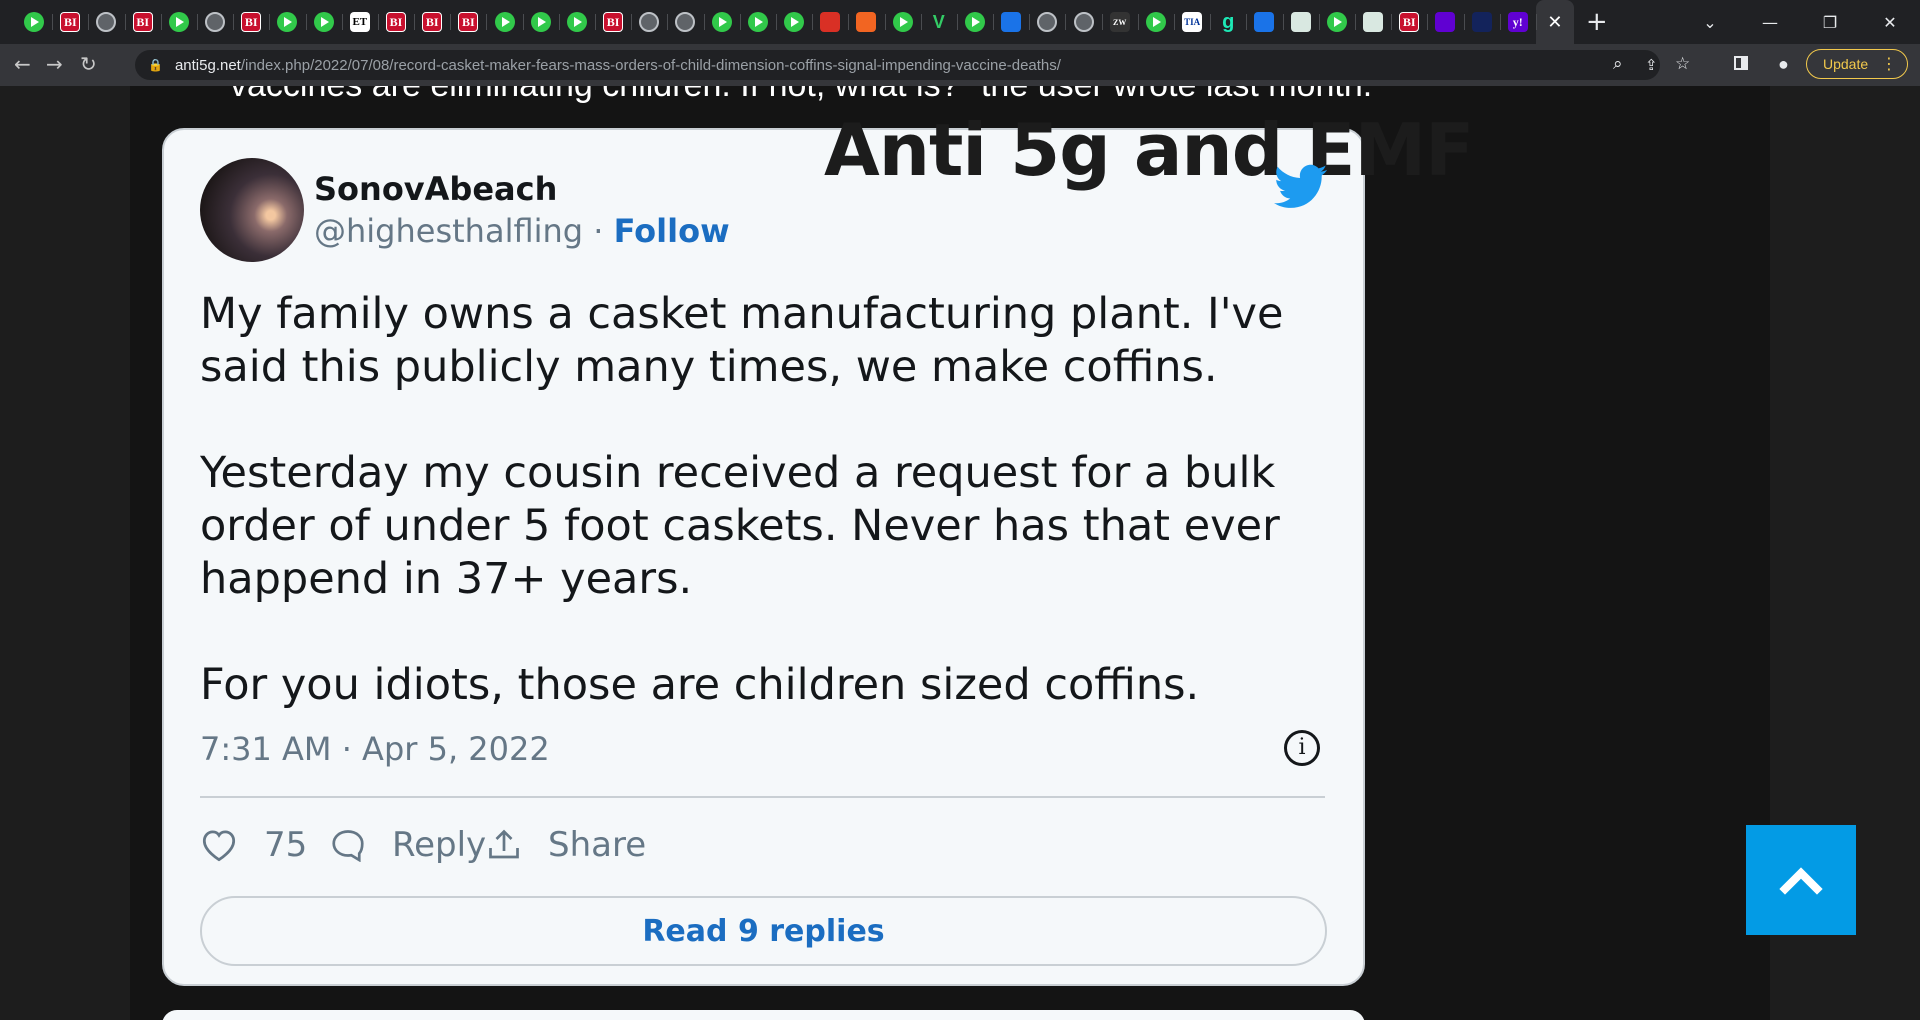 The height and width of the screenshot is (1020, 1920). Describe the element at coordinates (1783, 64) in the screenshot. I see `profile-icon: ●` at that location.